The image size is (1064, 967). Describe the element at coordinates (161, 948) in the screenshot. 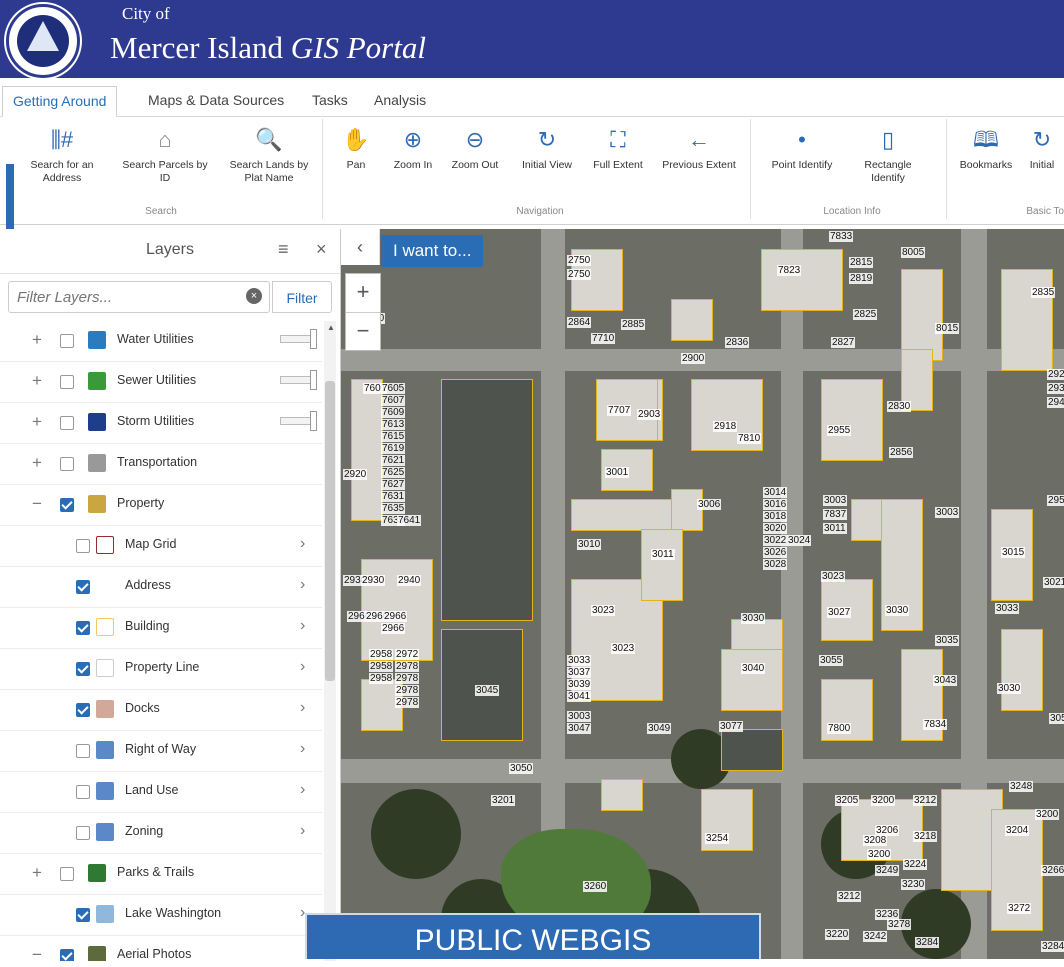

I see `layer-row: − Aerial Photos` at that location.